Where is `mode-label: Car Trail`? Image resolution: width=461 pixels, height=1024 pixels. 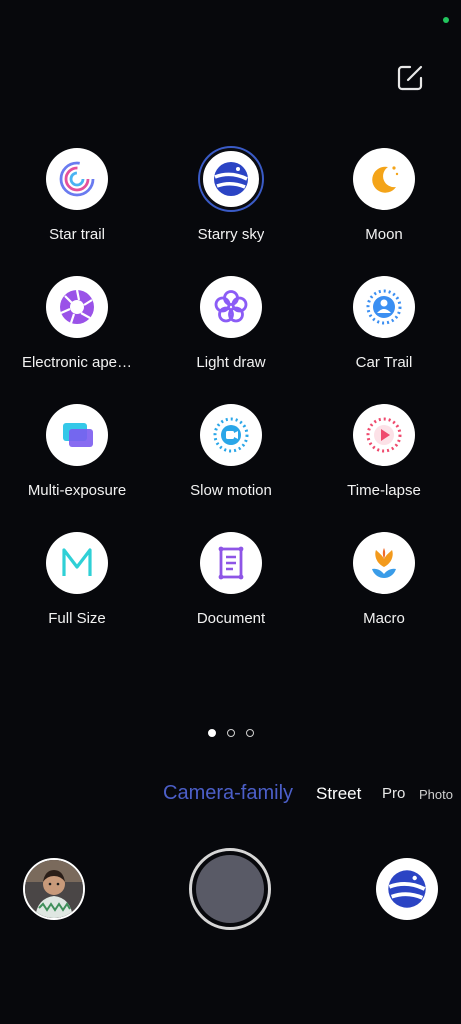
mode-label: Car Trail is located at coordinates (384, 362).